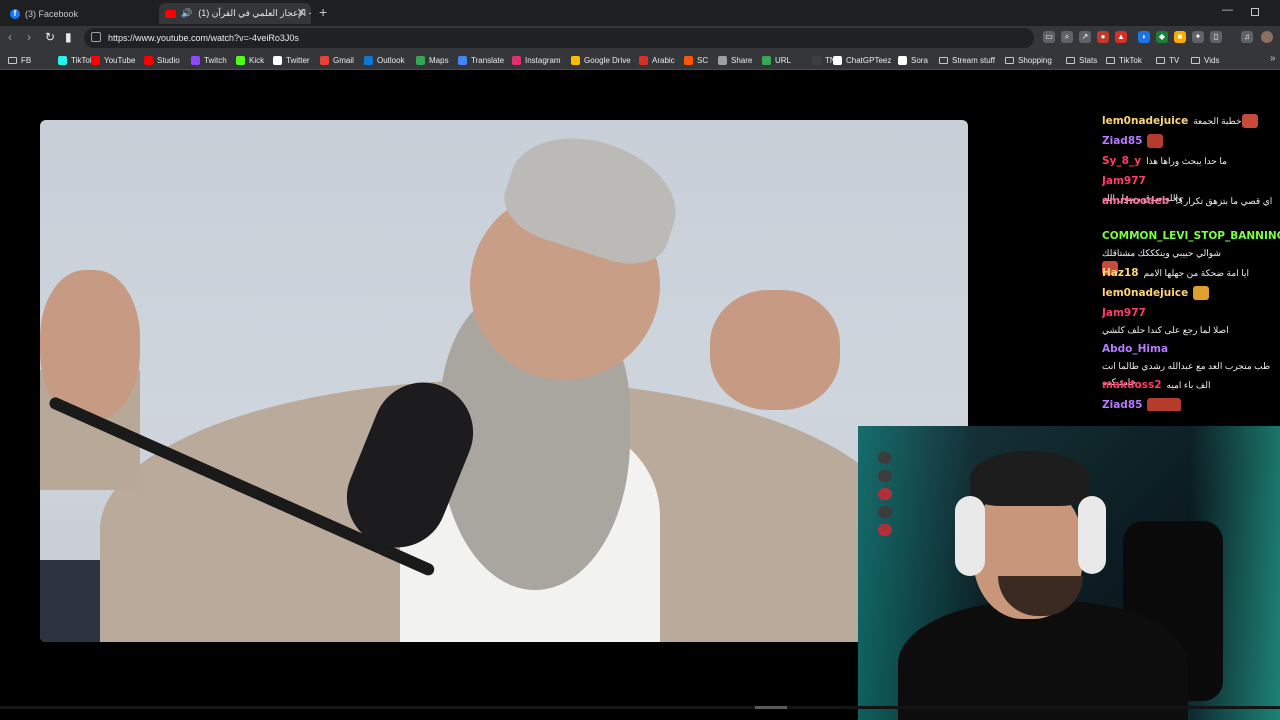  I want to click on bookmark-kick: Kick, so click(250, 60).